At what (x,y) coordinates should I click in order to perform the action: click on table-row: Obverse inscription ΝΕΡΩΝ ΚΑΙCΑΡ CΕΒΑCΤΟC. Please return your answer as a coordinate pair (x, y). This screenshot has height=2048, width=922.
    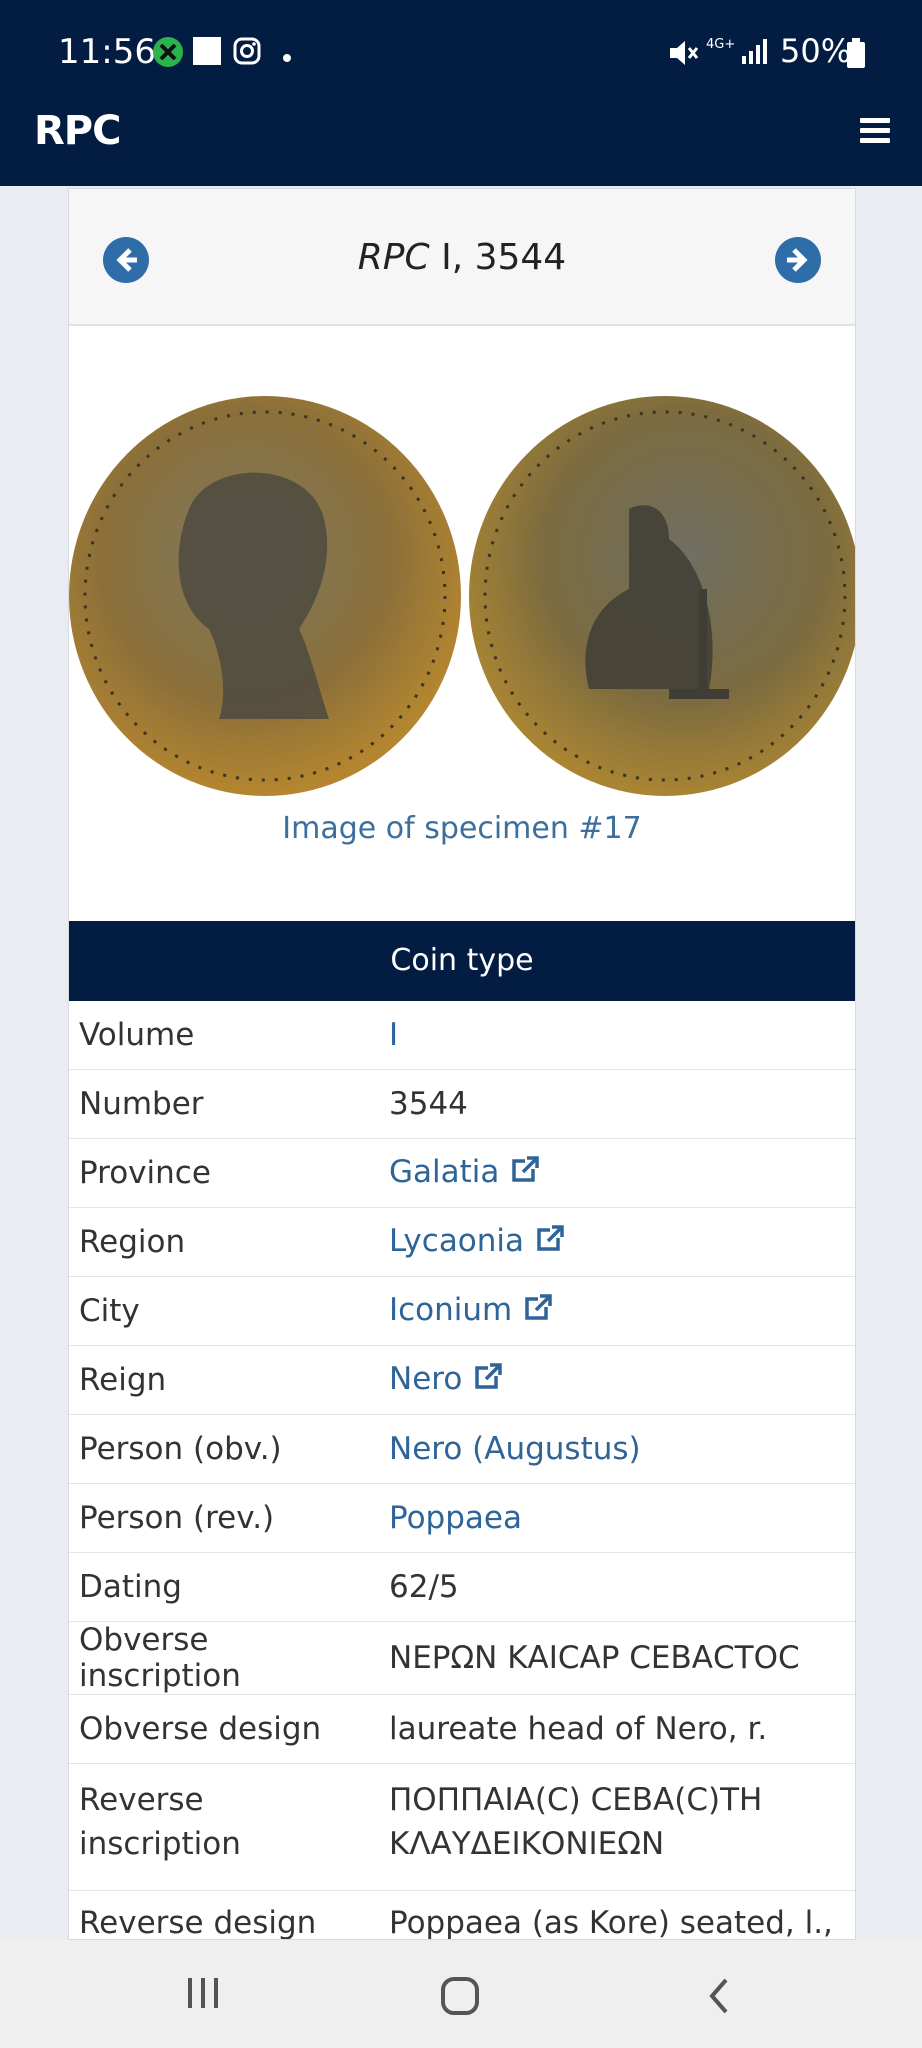
    Looking at the image, I should click on (462, 1658).